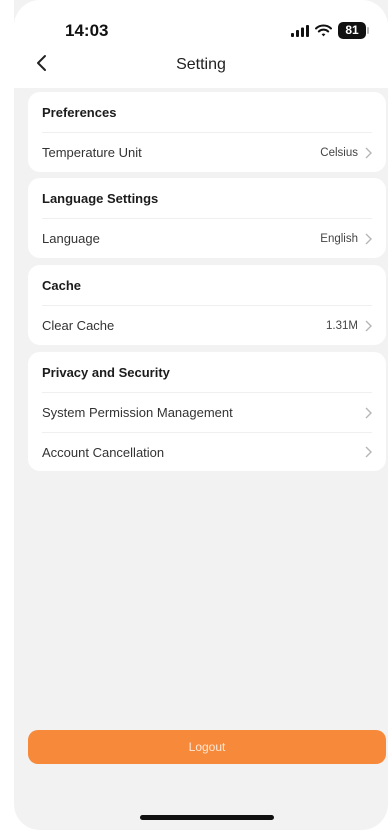 This screenshot has width=390, height=833. What do you see at coordinates (339, 152) in the screenshot?
I see `row-value: Celsius` at bounding box center [339, 152].